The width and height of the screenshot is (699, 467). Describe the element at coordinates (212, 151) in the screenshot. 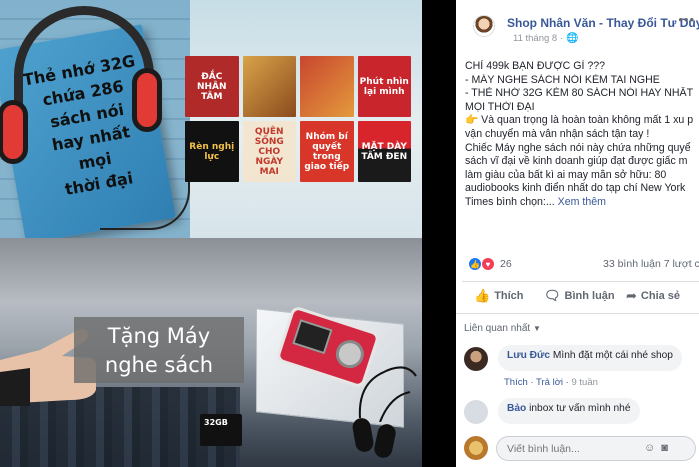

I see `book-cover: Rèn nghị lực` at that location.